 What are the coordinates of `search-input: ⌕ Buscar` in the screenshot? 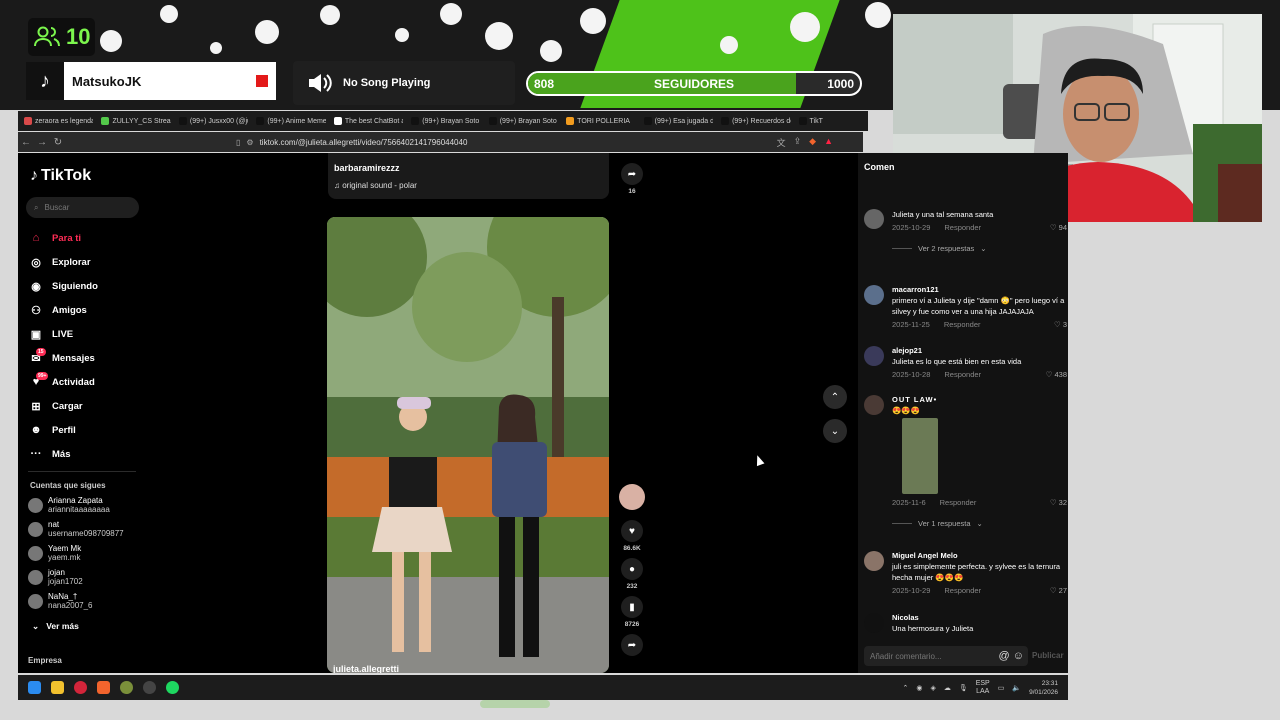 It's located at (82, 207).